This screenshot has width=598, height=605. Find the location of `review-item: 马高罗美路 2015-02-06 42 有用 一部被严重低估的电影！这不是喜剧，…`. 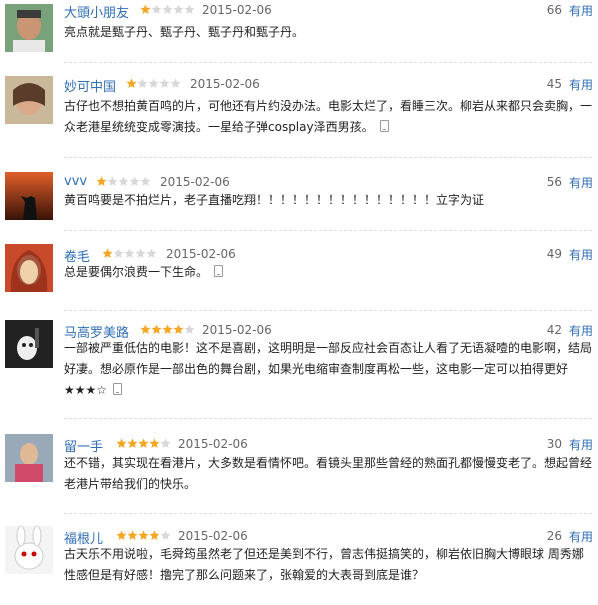

review-item: 马高罗美路 2015-02-06 42 有用 一部被严重低估的电影！这不是喜剧，… is located at coordinates (299, 365).